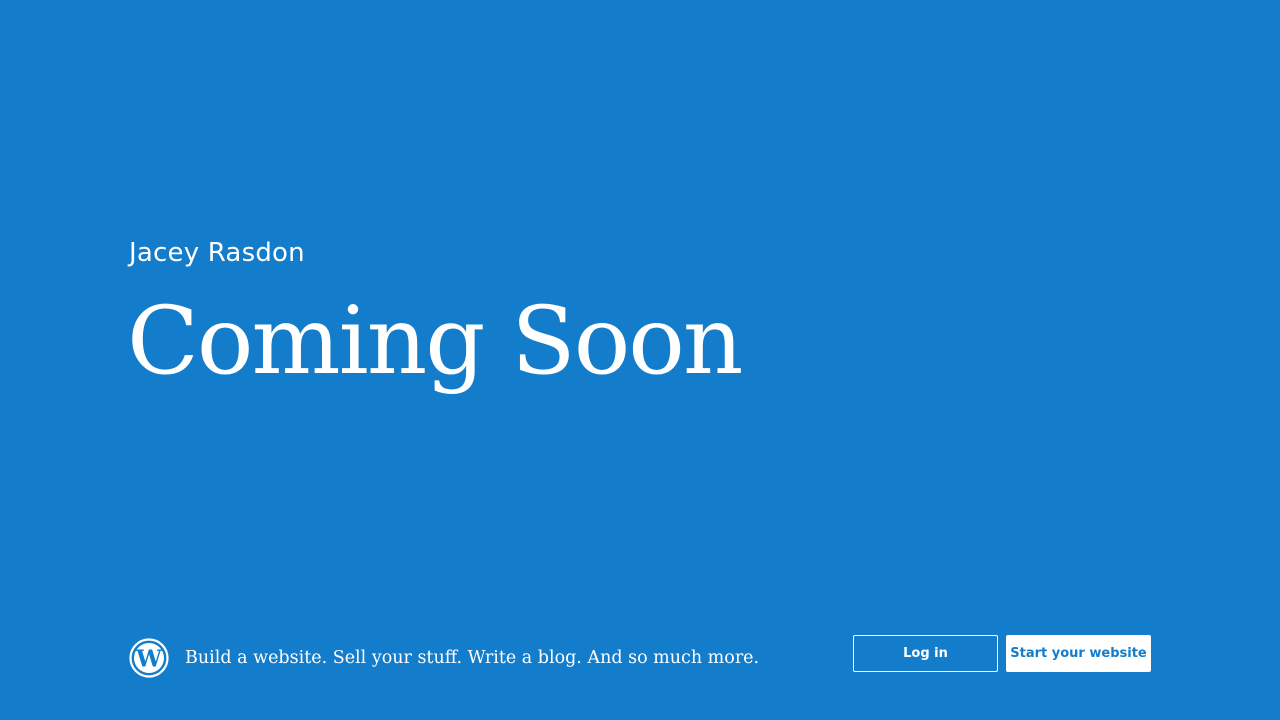 The width and height of the screenshot is (1280, 720). What do you see at coordinates (1078, 653) in the screenshot?
I see `start-website-button: Start your website` at bounding box center [1078, 653].